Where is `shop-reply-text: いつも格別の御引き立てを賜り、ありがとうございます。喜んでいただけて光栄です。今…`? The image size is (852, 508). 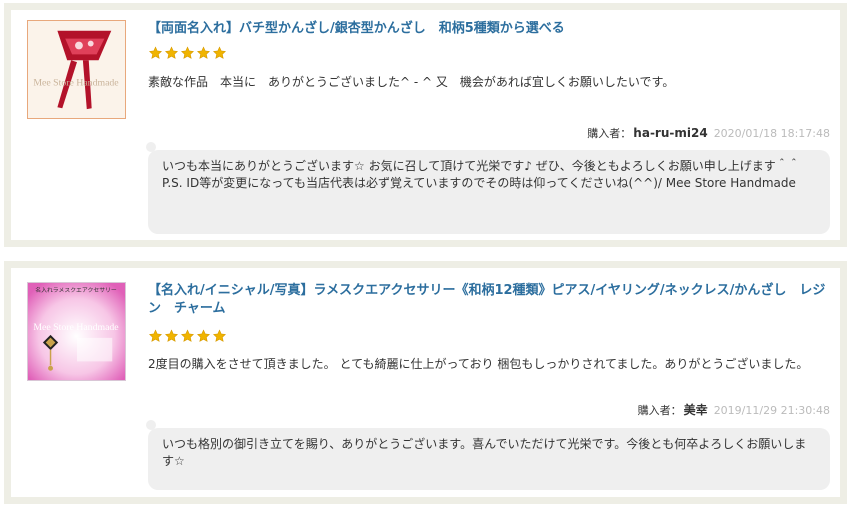
shop-reply-text: いつも格別の御引き立てを賜り、ありがとうございます。喜んでいただけて光栄です。今… is located at coordinates (484, 452).